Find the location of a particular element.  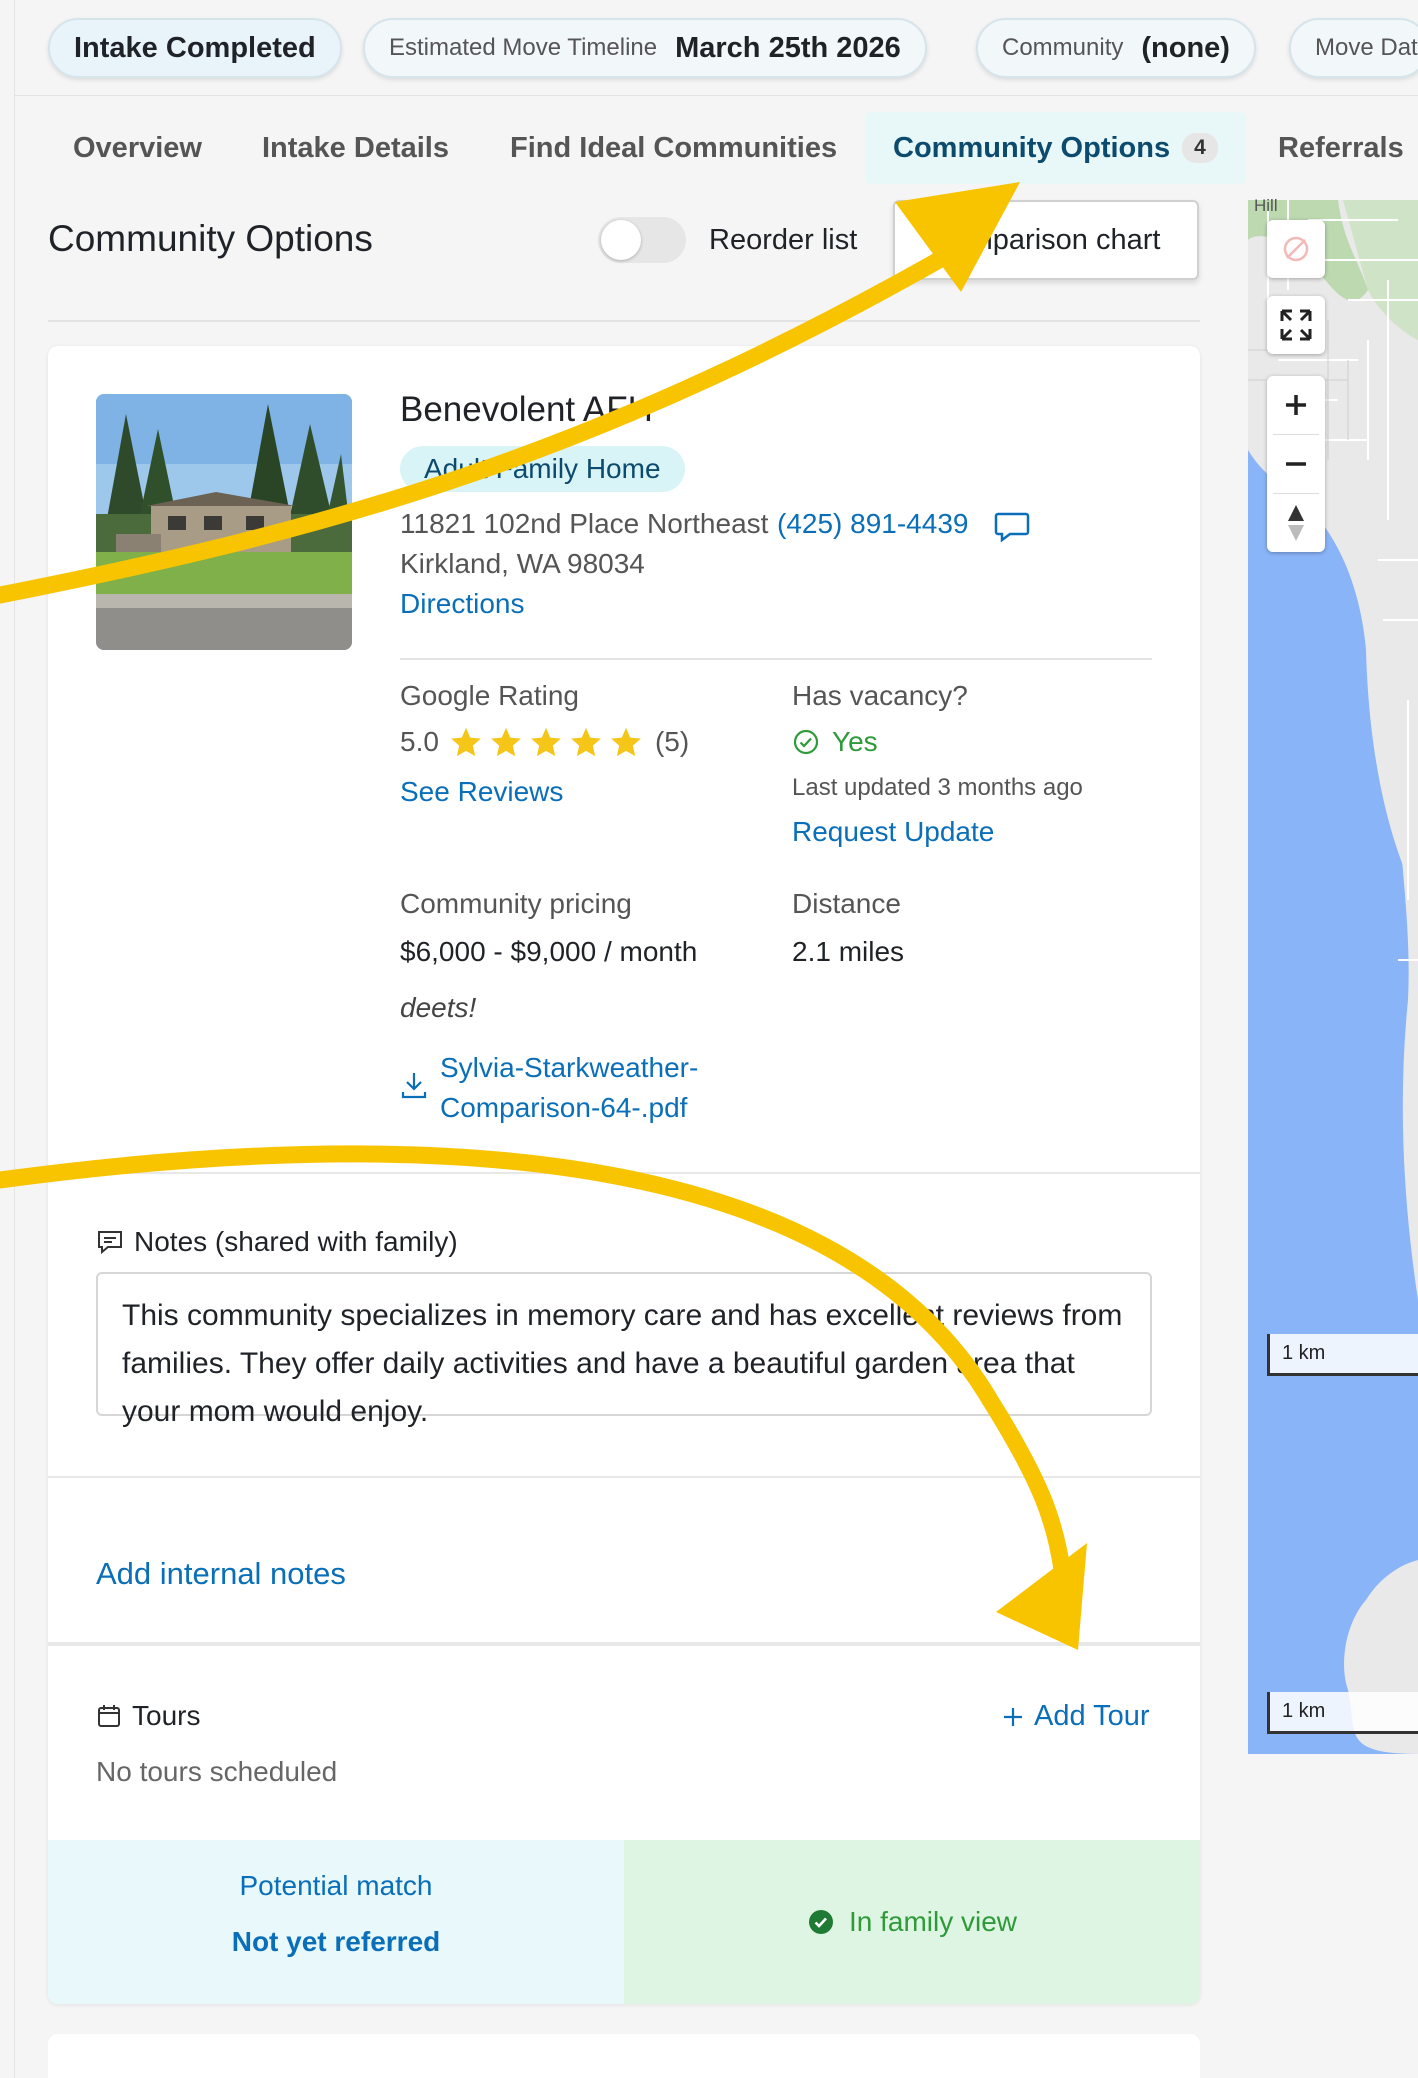

next-community-card is located at coordinates (624, 2056).